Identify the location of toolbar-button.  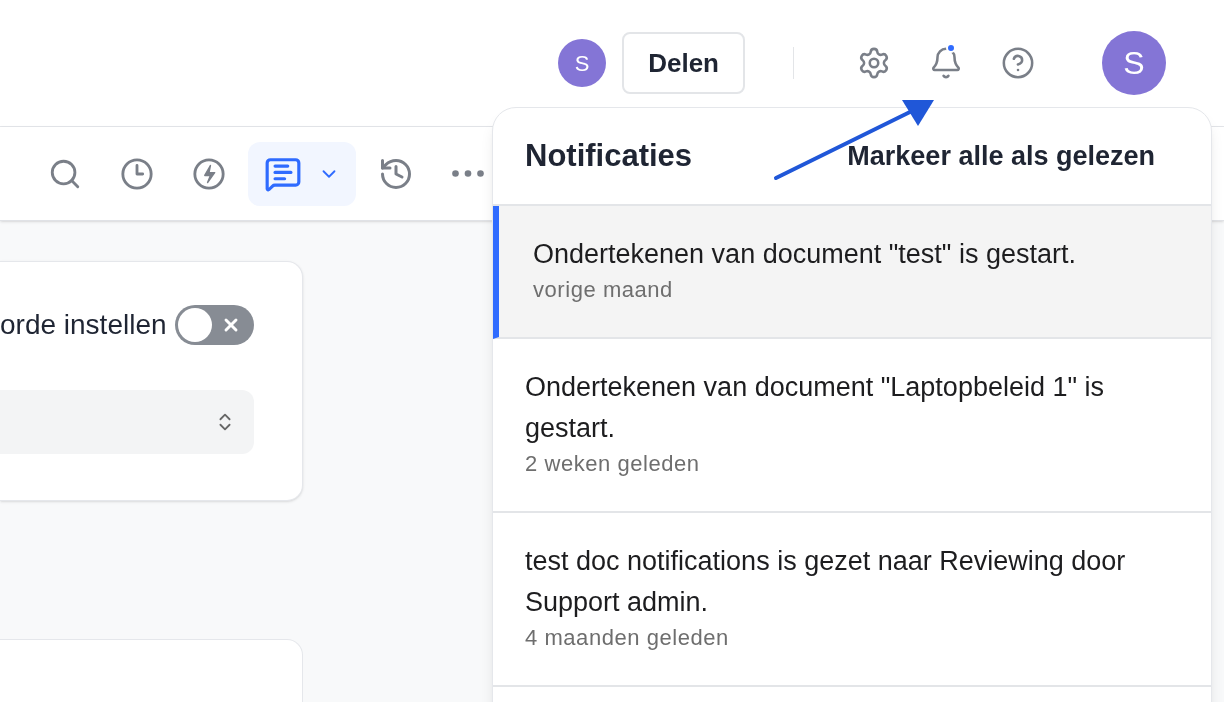
(302, 173).